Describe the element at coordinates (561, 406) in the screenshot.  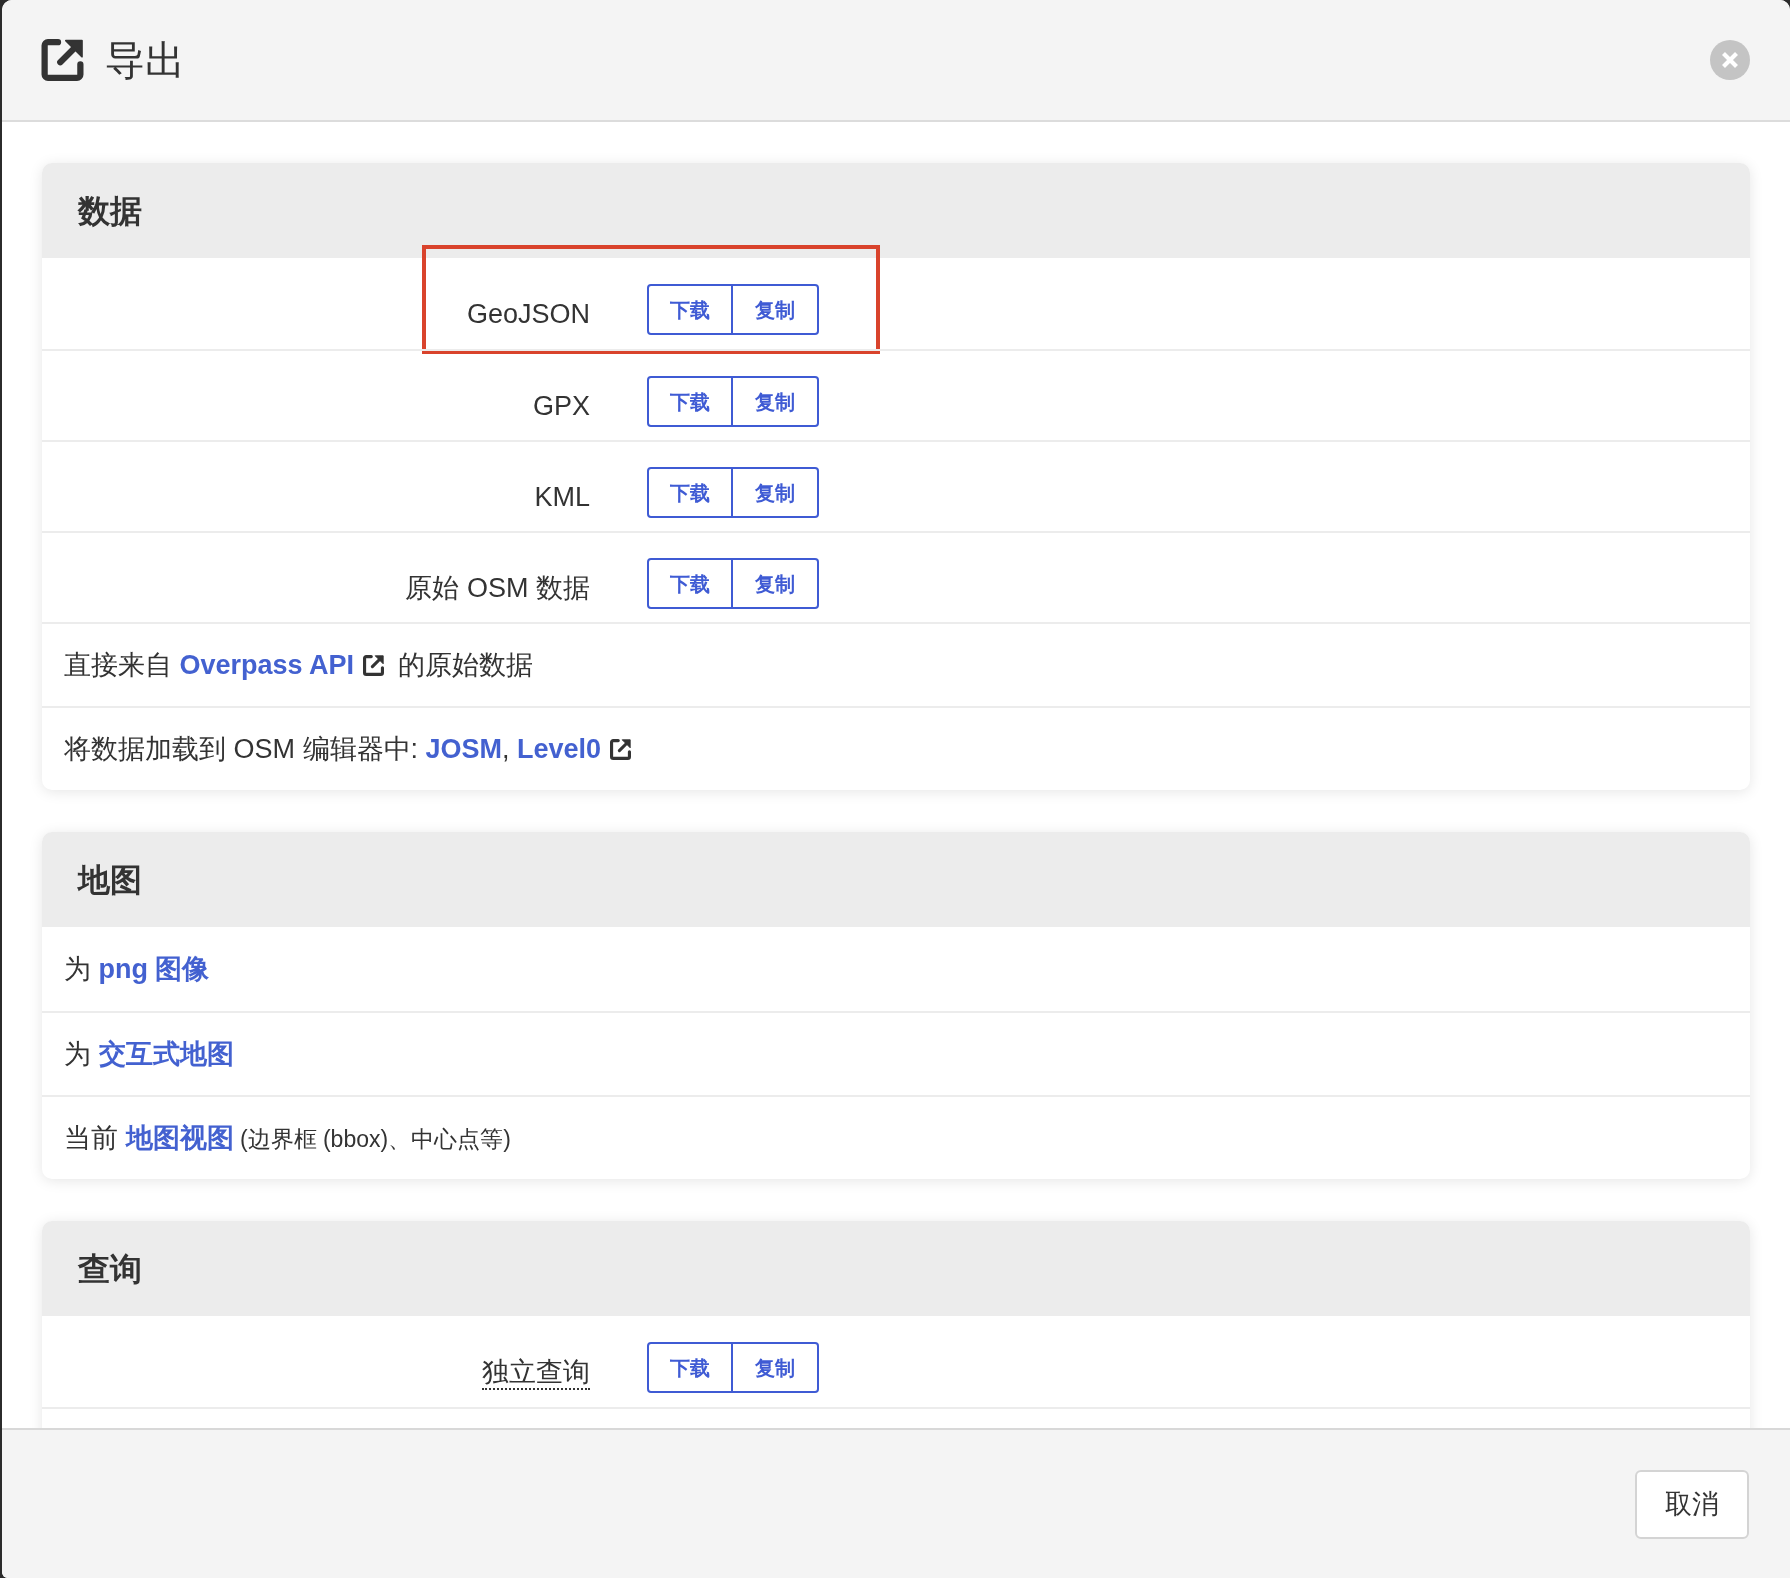
I see `format-label: GPX` at that location.